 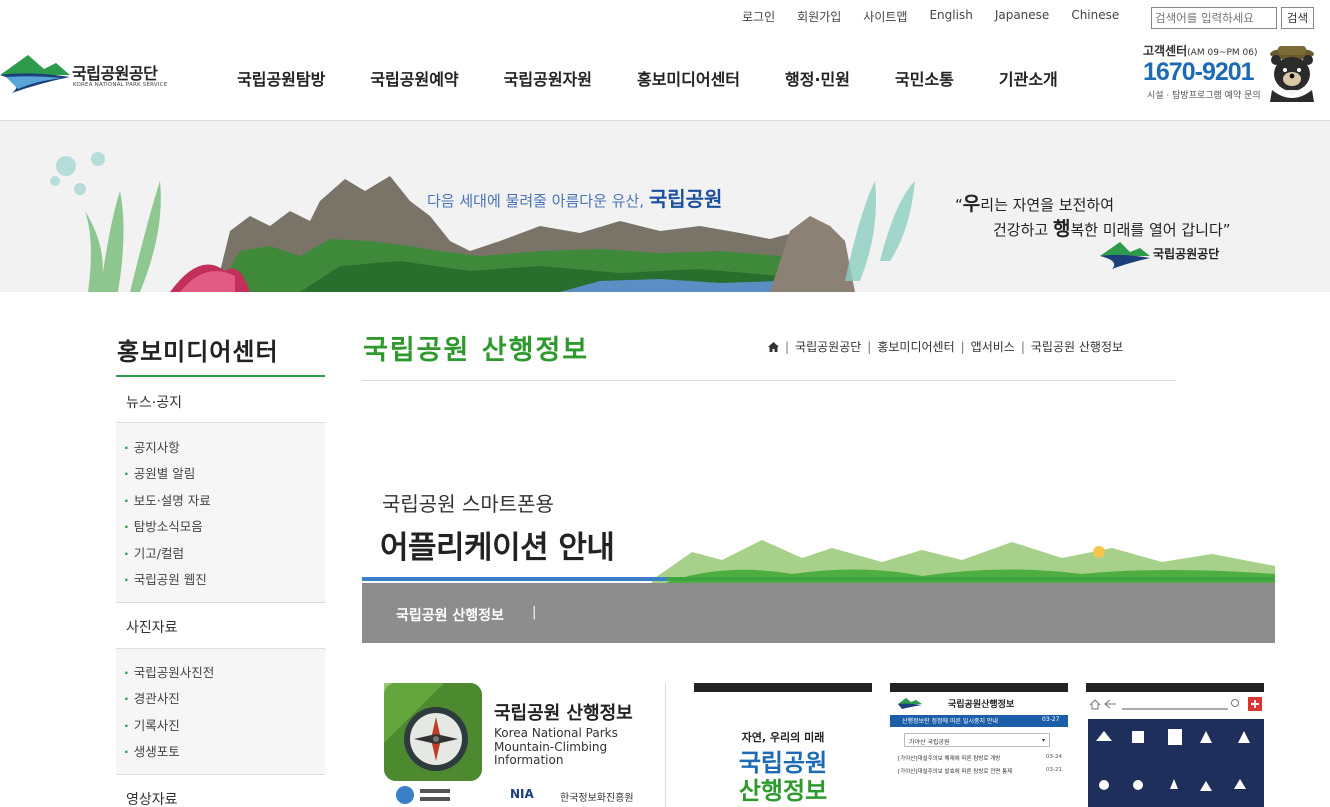 I want to click on nav-item-reservation: 국립공원예약, so click(x=414, y=78).